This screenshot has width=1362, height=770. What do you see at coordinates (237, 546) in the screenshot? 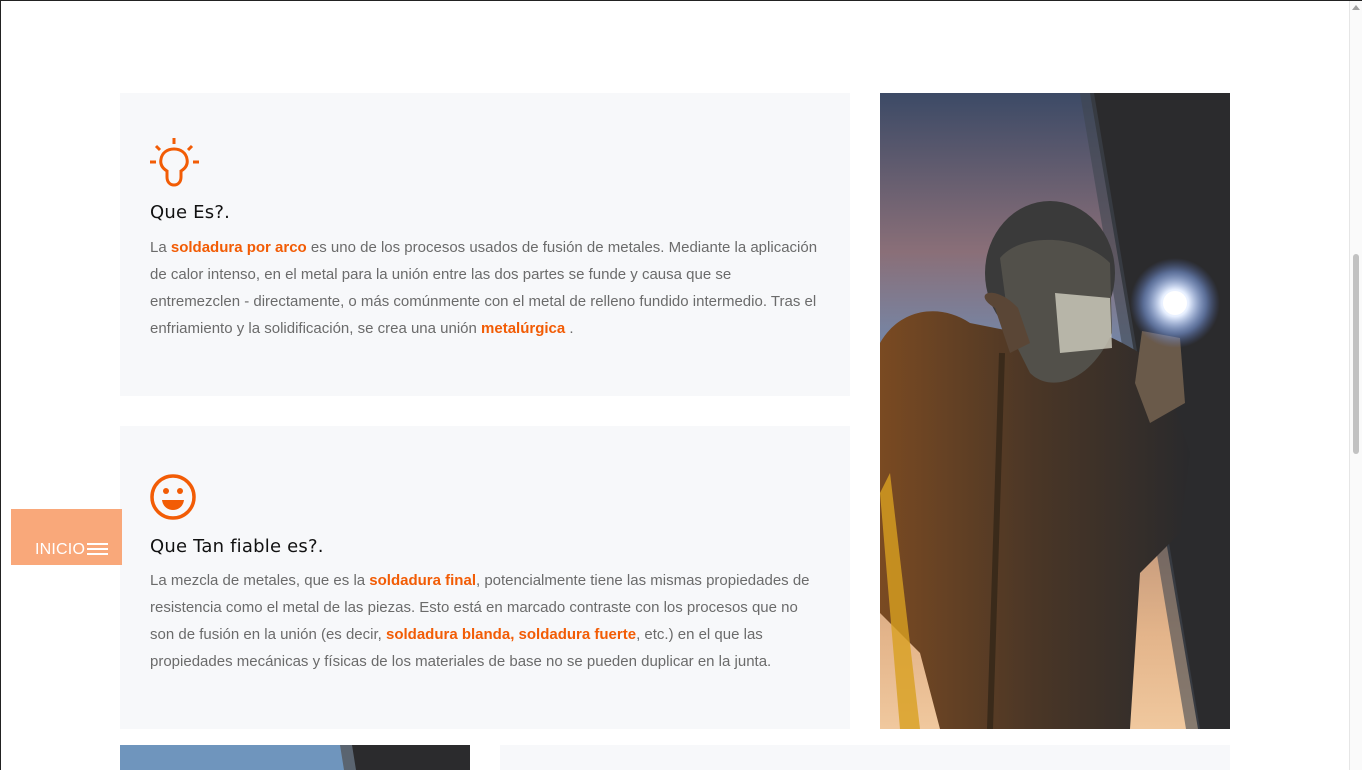
I see `section-title: Que Tan fiable es?.` at bounding box center [237, 546].